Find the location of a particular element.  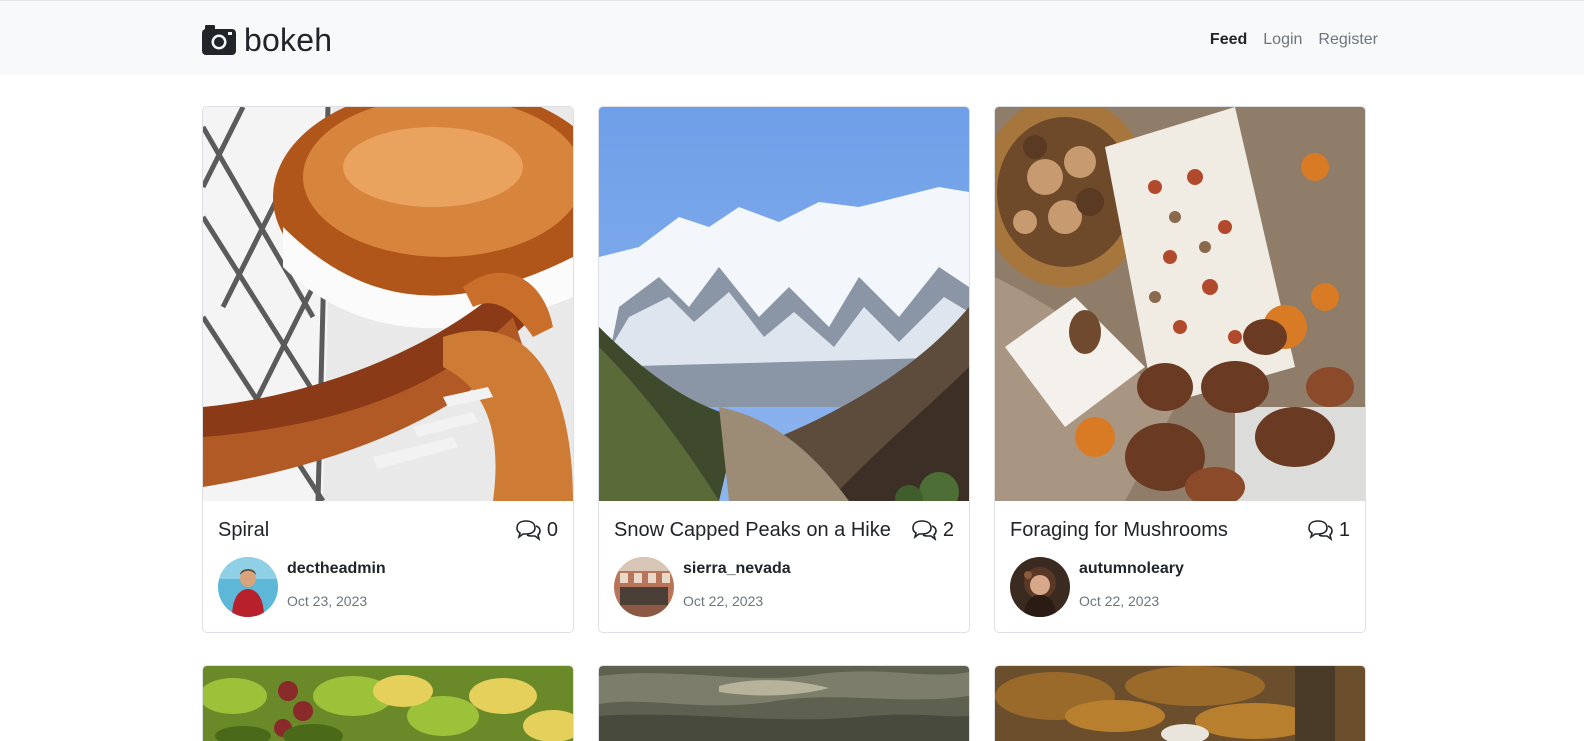

brand-link: bokeh is located at coordinates (267, 40).